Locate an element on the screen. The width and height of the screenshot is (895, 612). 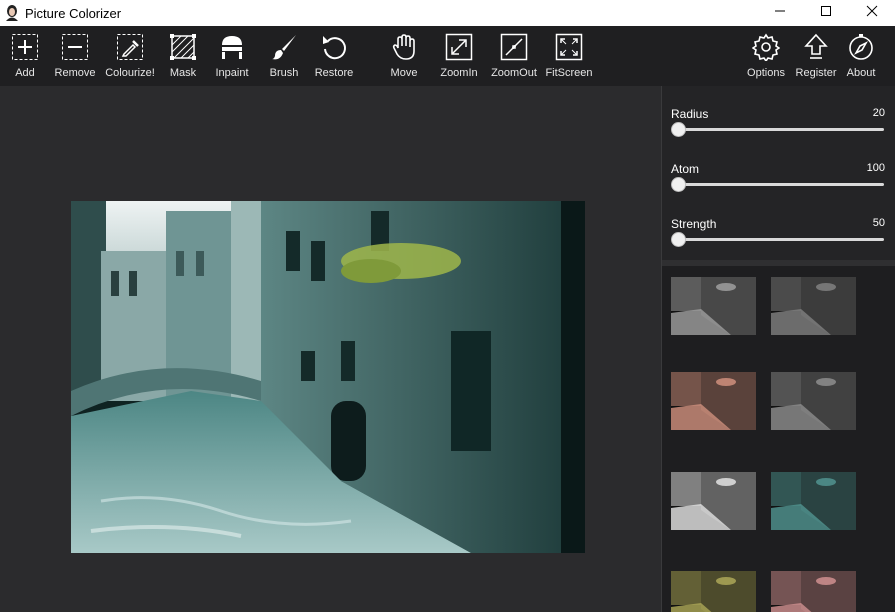
move-button: Move is located at coordinates (404, 55).